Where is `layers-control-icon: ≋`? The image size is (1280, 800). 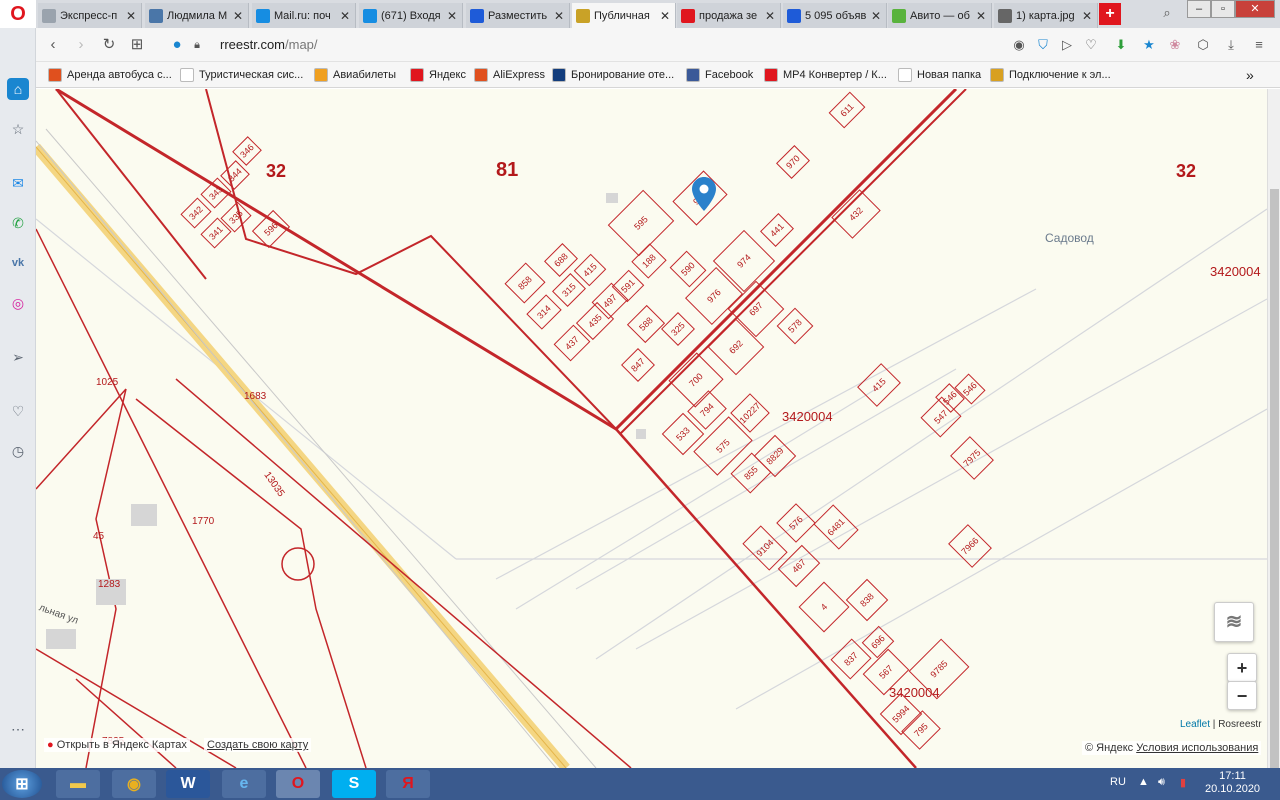
layers-control-icon: ≋ is located at coordinates (1234, 622).